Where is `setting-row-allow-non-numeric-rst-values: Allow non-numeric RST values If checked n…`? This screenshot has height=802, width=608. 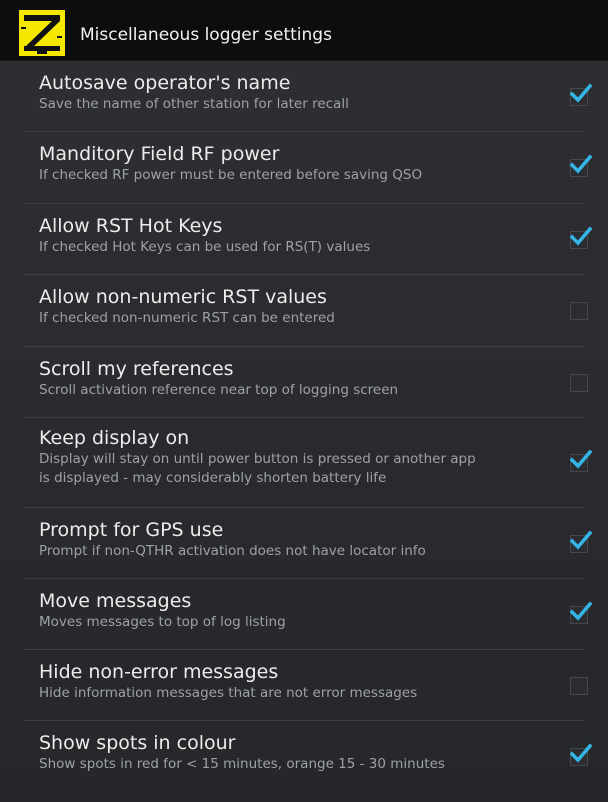 setting-row-allow-non-numeric-rst-values: Allow non-numeric RST values If checked n… is located at coordinates (304, 311).